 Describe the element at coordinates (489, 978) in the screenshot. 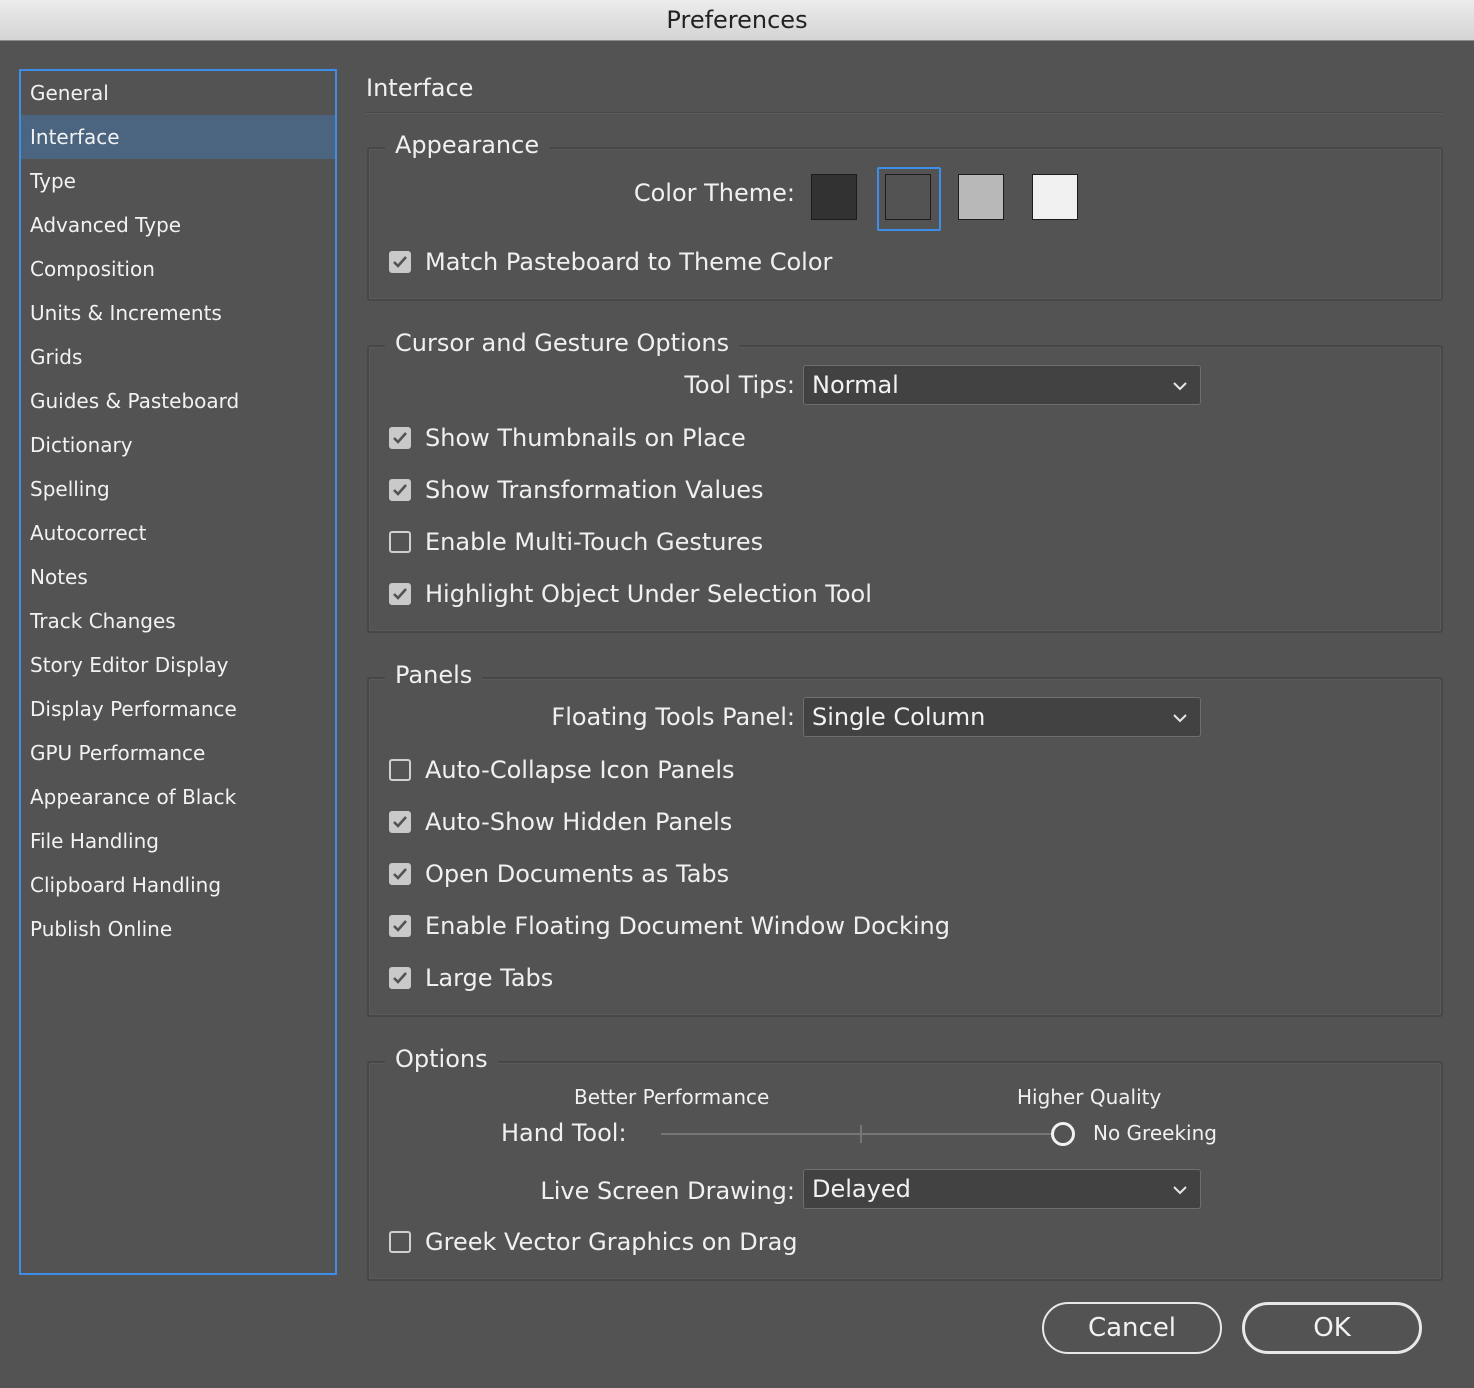

I see `large-tabs-label: Large Tabs` at that location.